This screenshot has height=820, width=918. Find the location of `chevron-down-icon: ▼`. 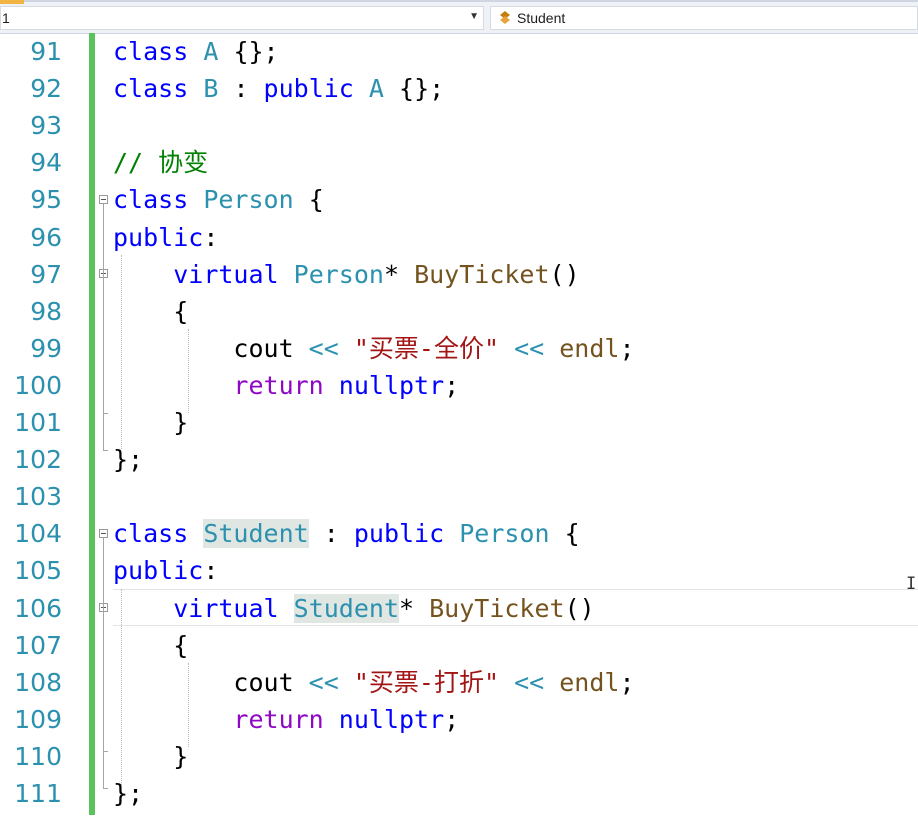

chevron-down-icon: ▼ is located at coordinates (474, 16).